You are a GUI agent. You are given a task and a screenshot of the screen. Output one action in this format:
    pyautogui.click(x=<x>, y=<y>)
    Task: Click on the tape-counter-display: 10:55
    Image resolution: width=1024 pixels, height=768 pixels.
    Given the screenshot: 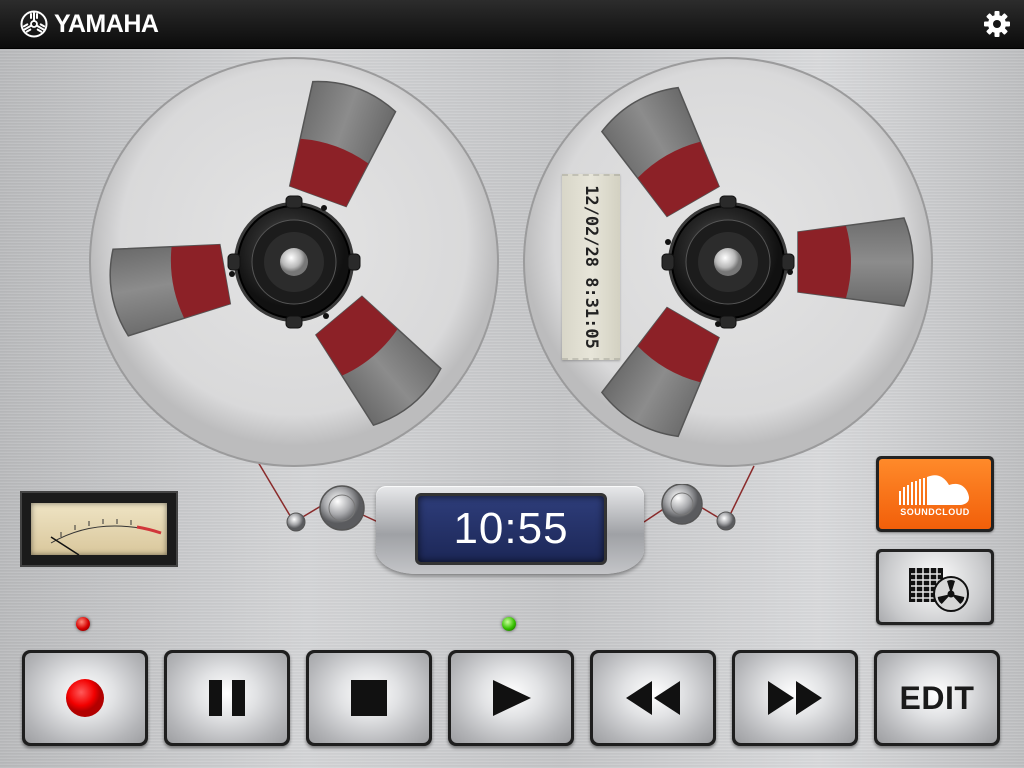 What is the action you would take?
    pyautogui.click(x=511, y=529)
    